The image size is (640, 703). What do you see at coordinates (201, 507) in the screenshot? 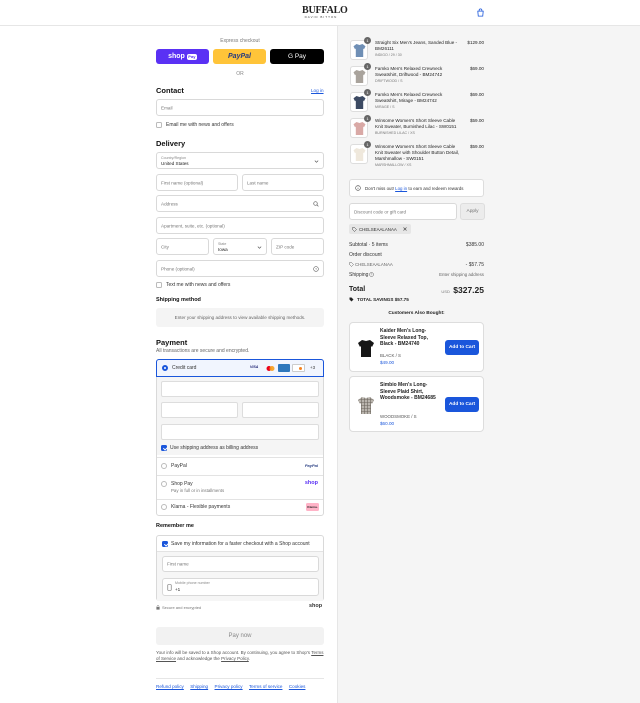
I see `klarna-label: Klarna - Flexible payments` at bounding box center [201, 507].